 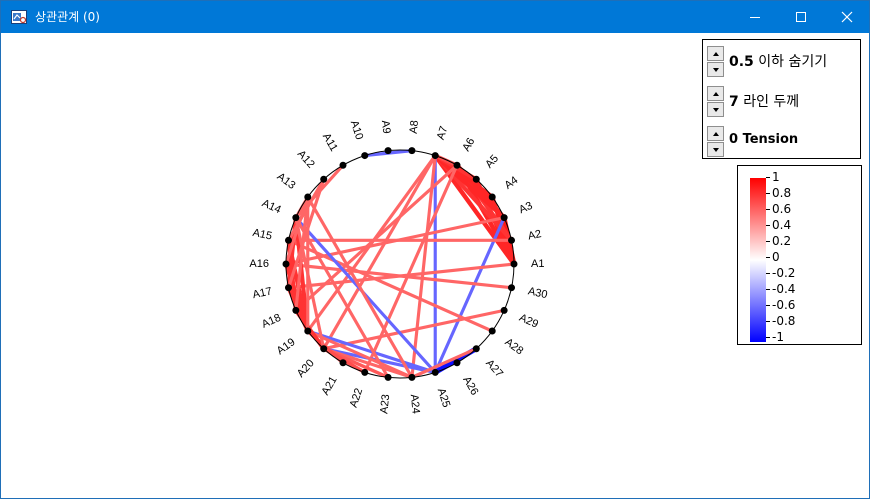 I want to click on tension-text: Tension, so click(x=770, y=139).